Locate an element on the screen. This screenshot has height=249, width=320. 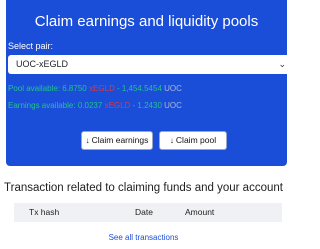
claim-earnings-button: ↓ Claim earnings is located at coordinates (117, 140).